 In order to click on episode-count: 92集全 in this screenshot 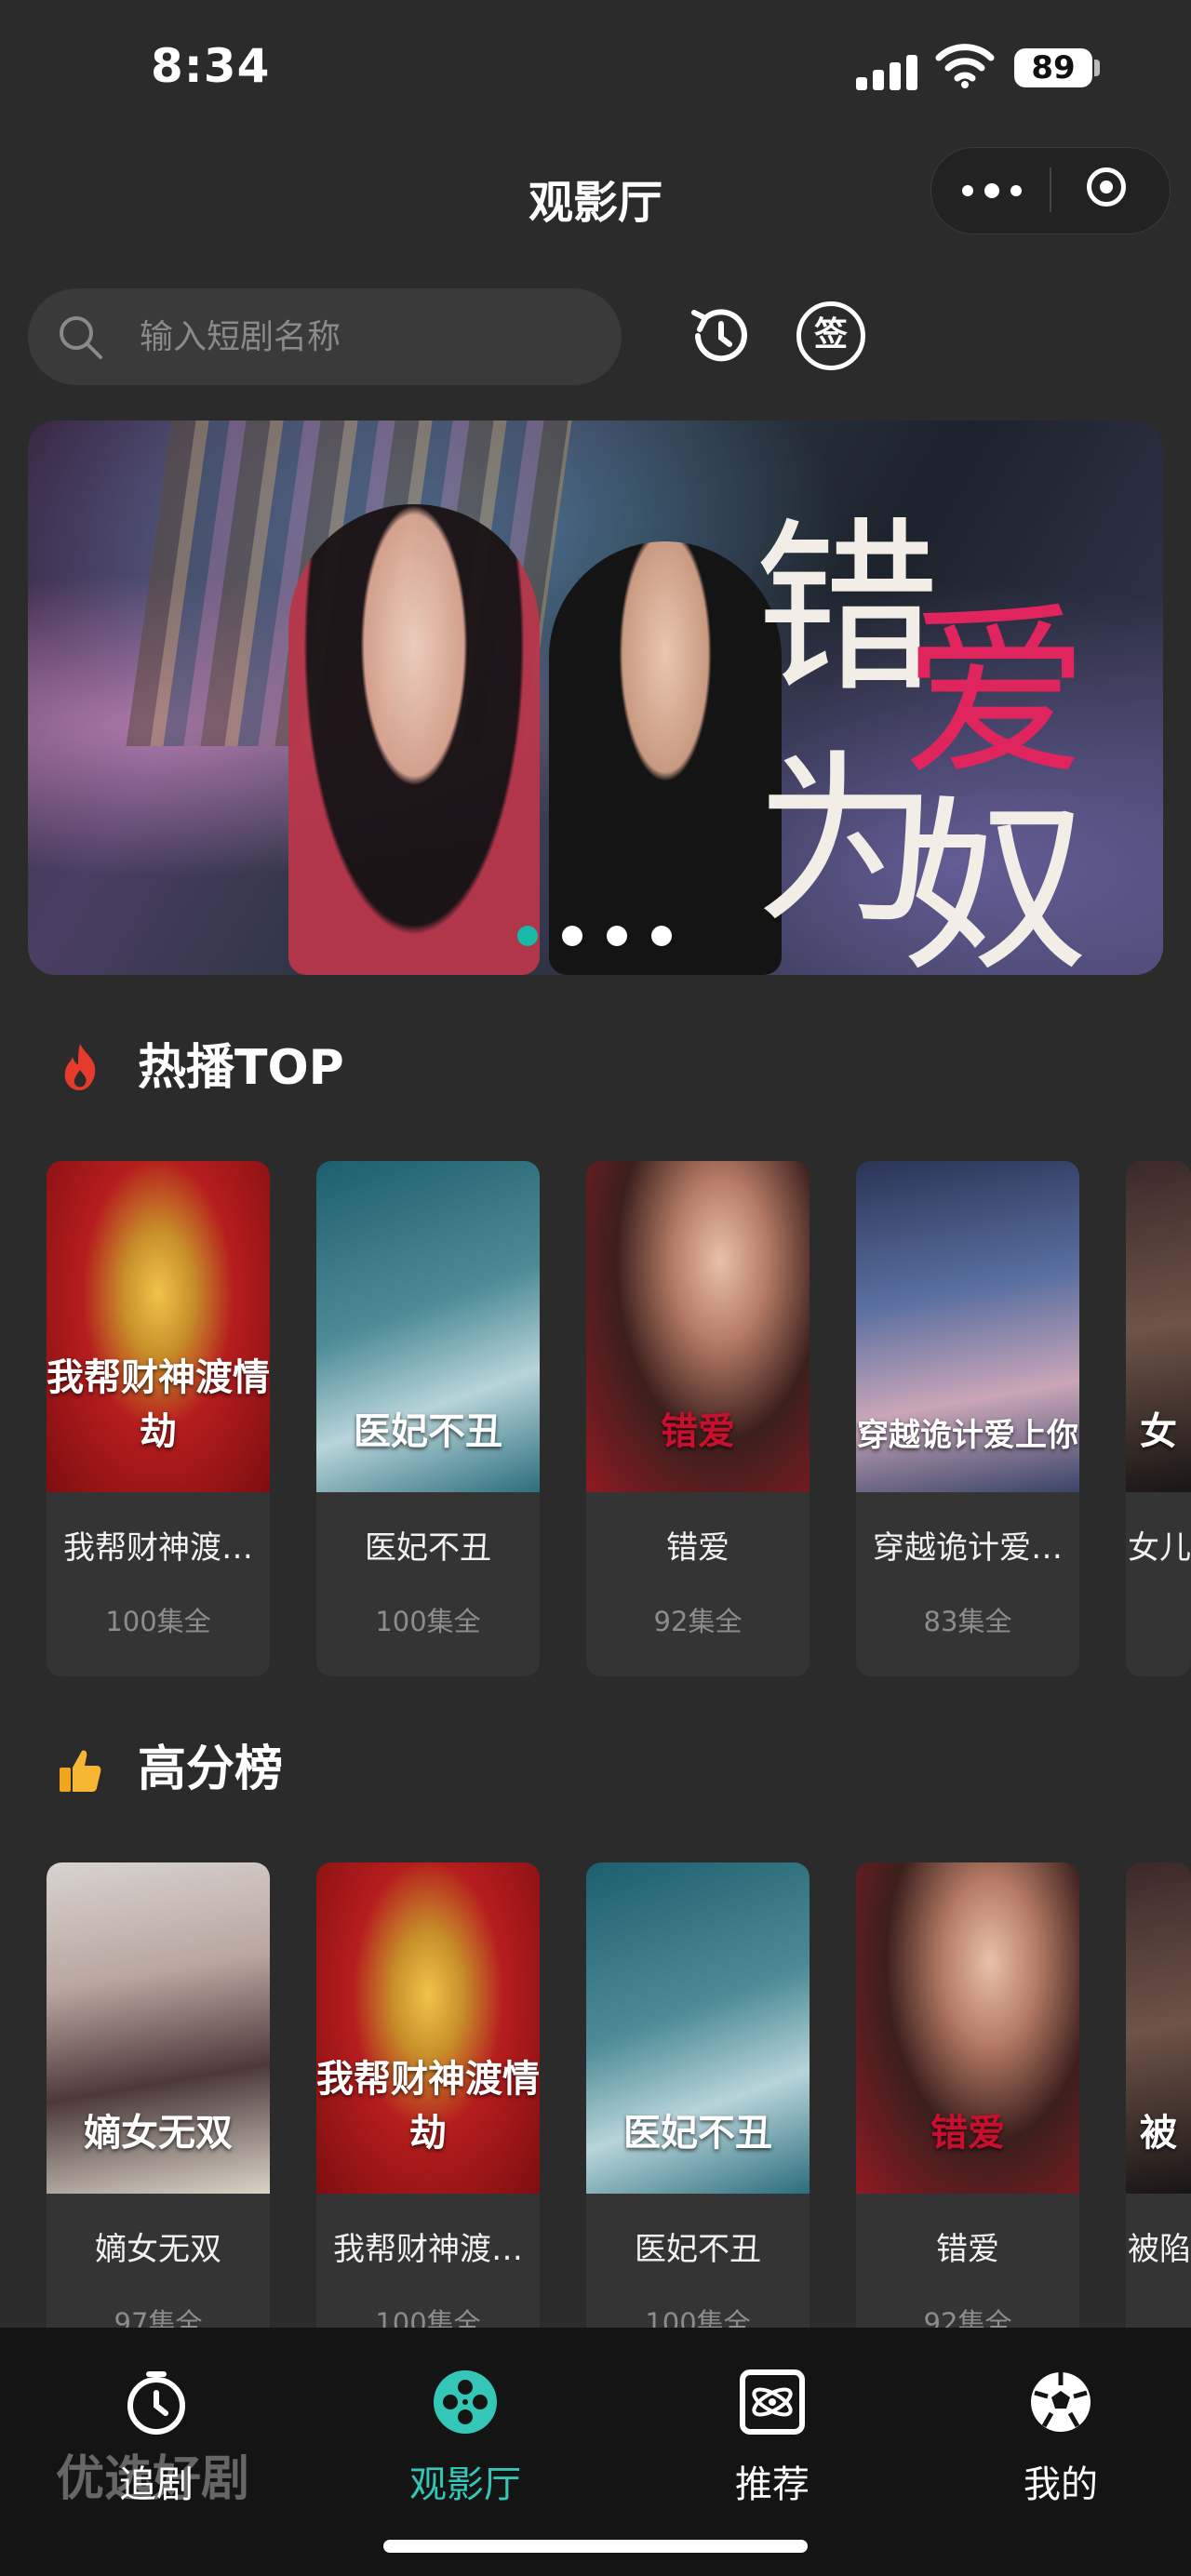, I will do `click(698, 1621)`.